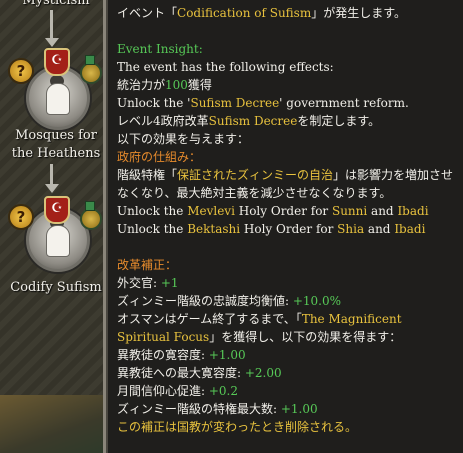 This screenshot has height=453, width=463. Describe the element at coordinates (177, 391) in the screenshot. I see `piety-line: 月間信仰心促進: +0.2` at that location.